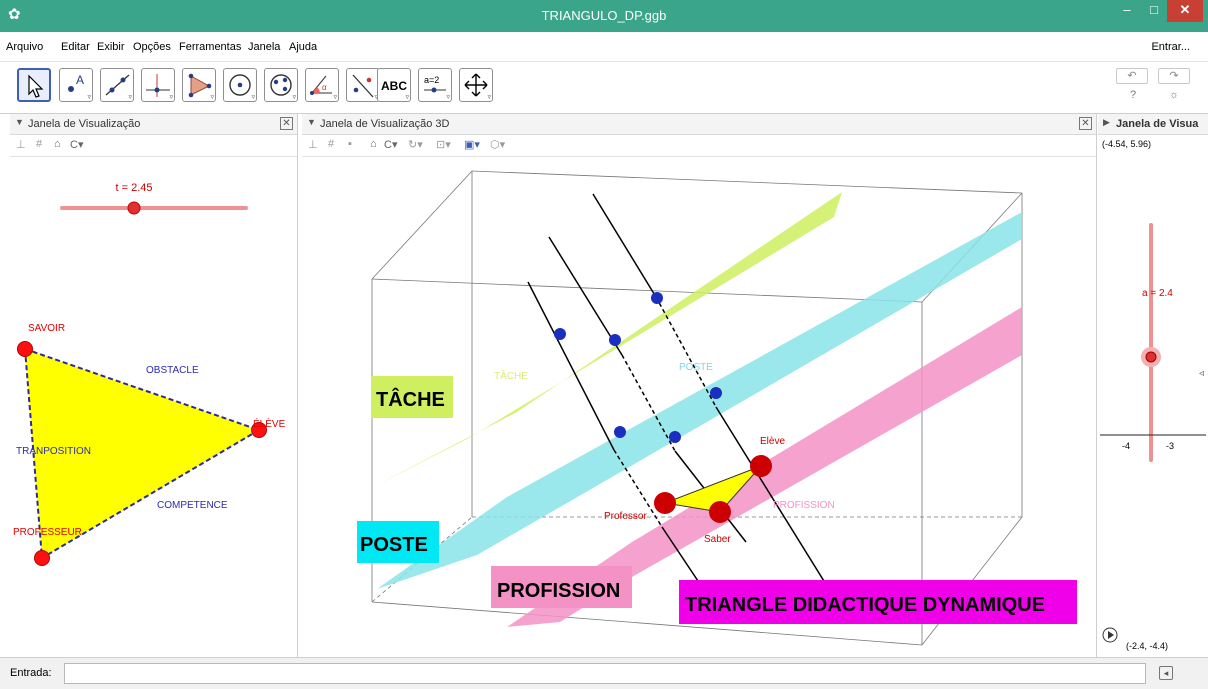 Image resolution: width=1208 pixels, height=689 pixels. I want to click on point-icon: A, so click(76, 82).